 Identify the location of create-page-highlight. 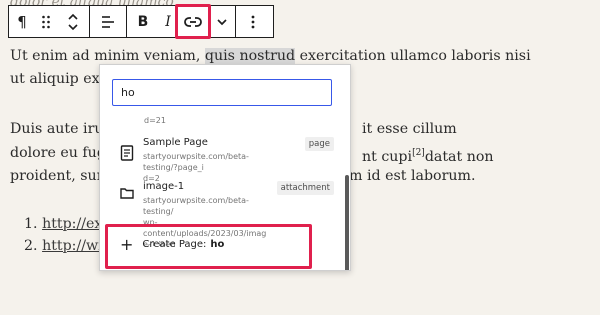
(208, 246).